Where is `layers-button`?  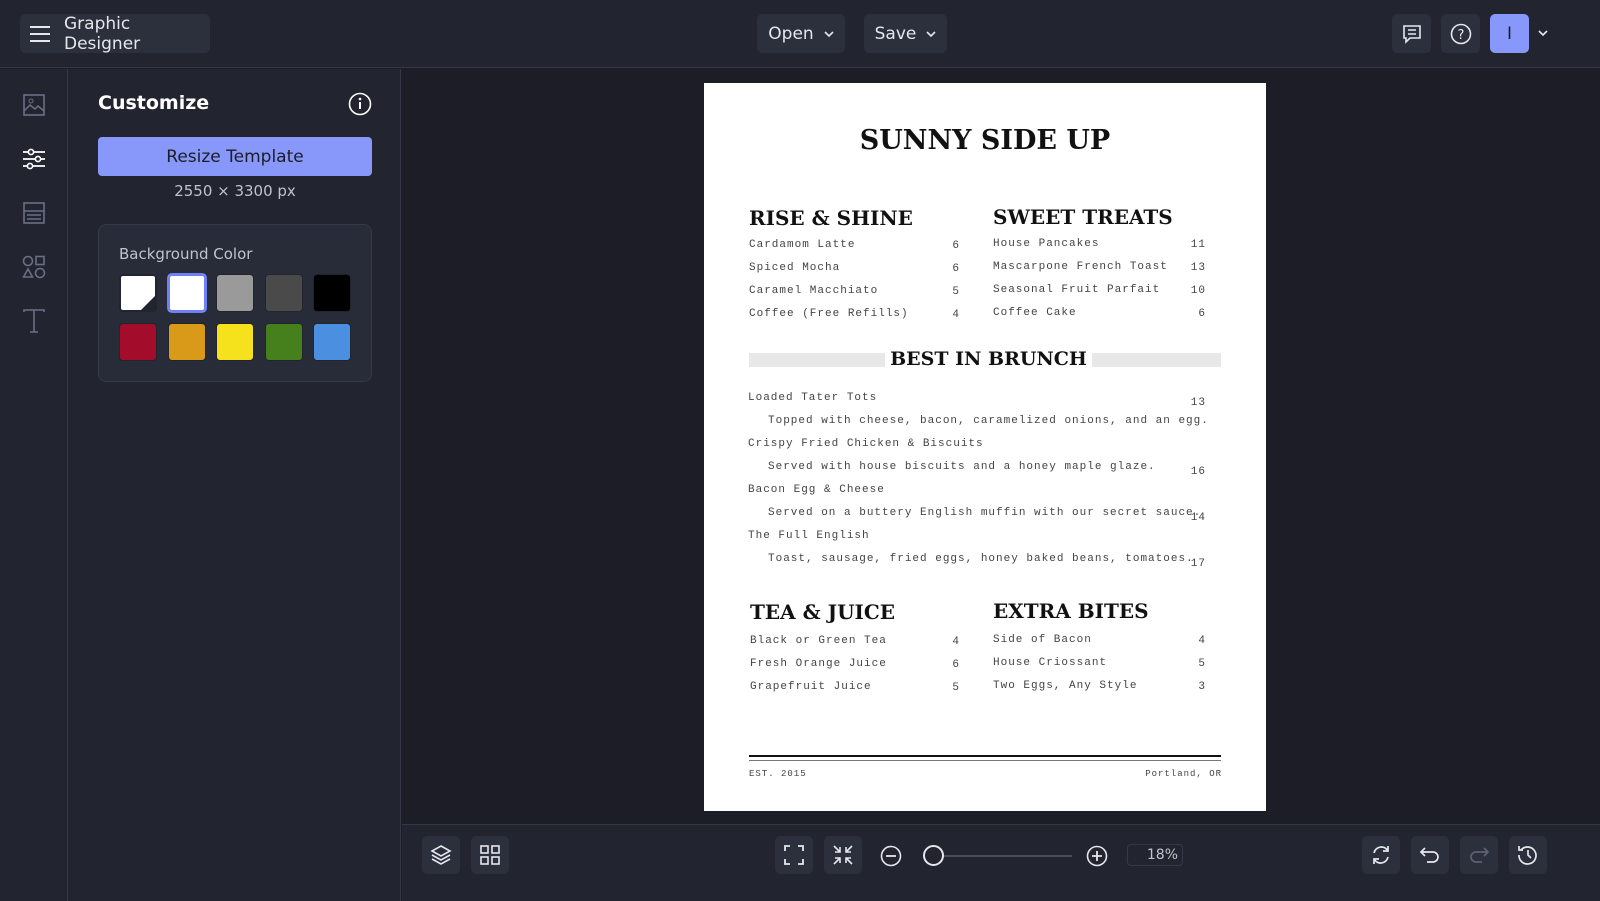
layers-button is located at coordinates (441, 855).